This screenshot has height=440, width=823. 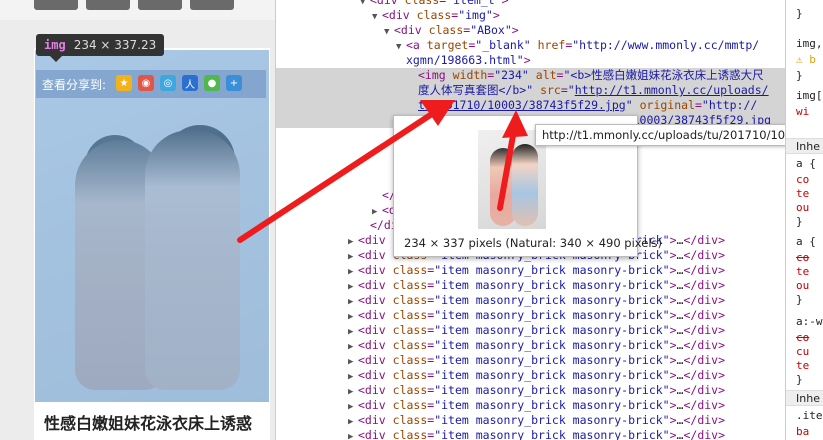 I want to click on sina-weibo-icon: ◉, so click(x=146, y=83).